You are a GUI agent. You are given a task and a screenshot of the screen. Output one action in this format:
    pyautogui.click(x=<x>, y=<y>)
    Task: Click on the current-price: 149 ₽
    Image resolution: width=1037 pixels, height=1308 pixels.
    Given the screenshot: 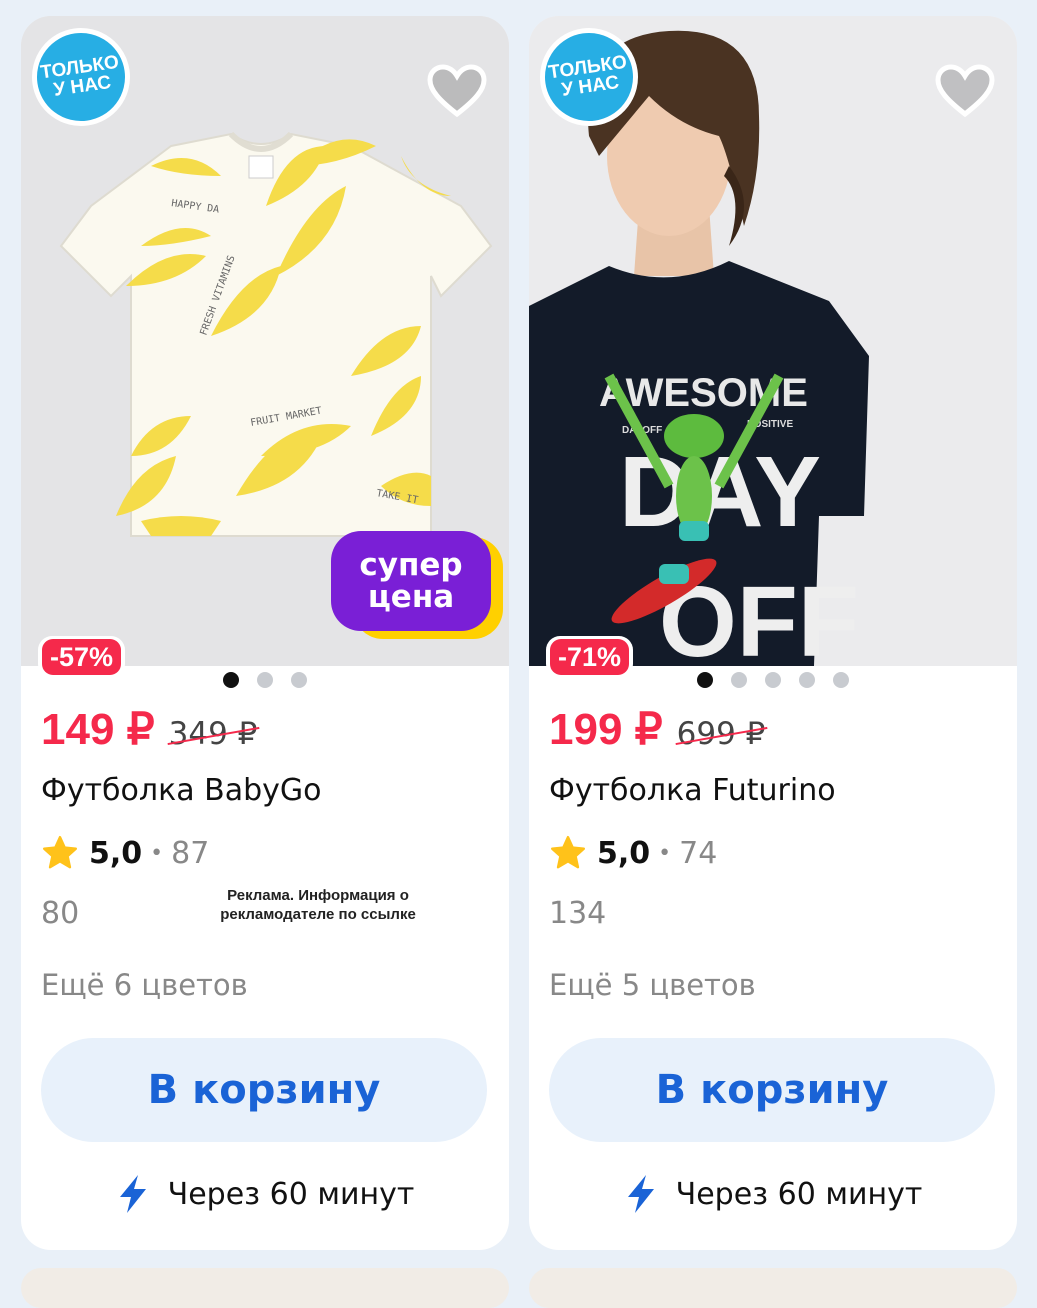 What is the action you would take?
    pyautogui.click(x=98, y=729)
    